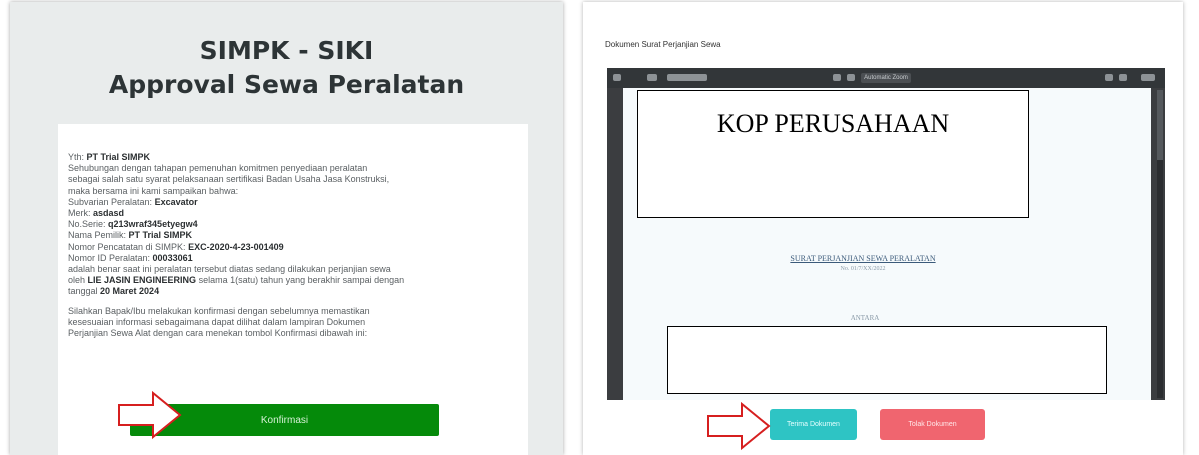 This screenshot has height=455, width=1199. I want to click on id-value: 00033061, so click(172, 257).